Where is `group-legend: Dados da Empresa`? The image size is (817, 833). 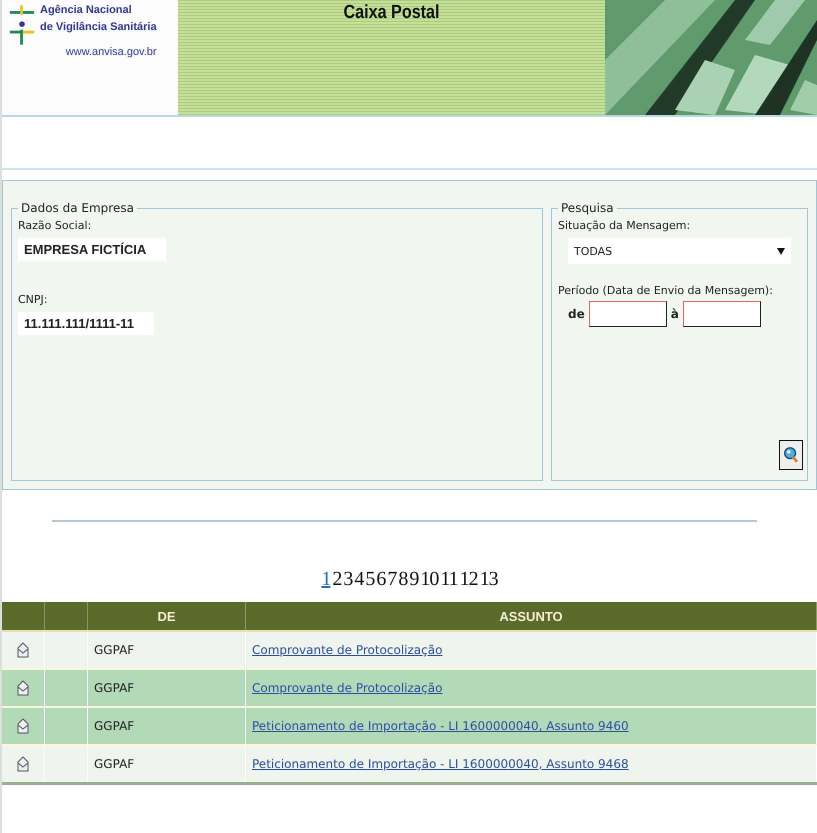 group-legend: Dados da Empresa is located at coordinates (77, 208).